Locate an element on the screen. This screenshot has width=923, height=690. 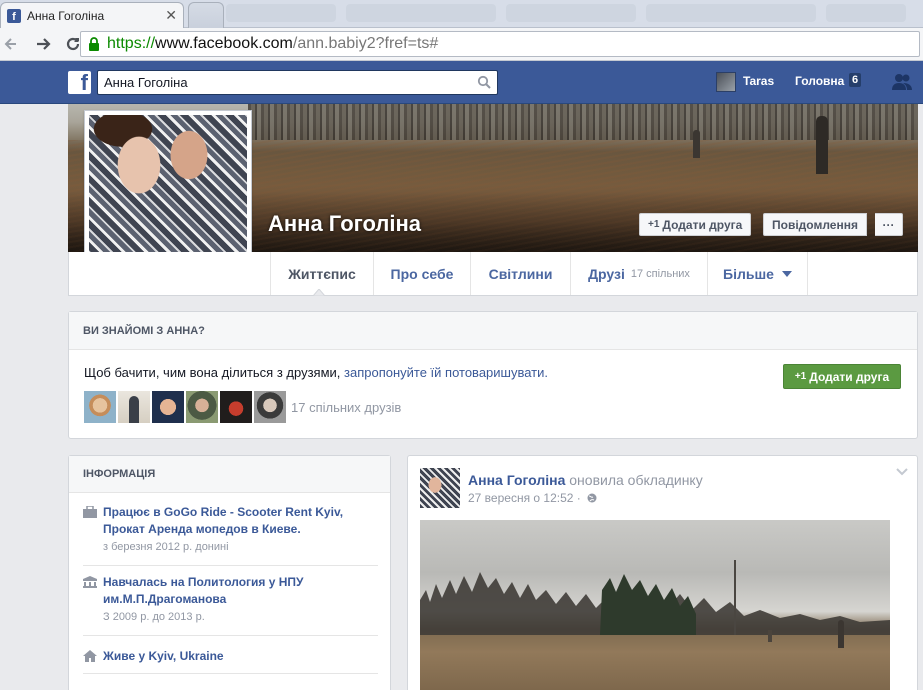
facebook-top-bar: f Taras Головна 6 is located at coordinates (461, 82).